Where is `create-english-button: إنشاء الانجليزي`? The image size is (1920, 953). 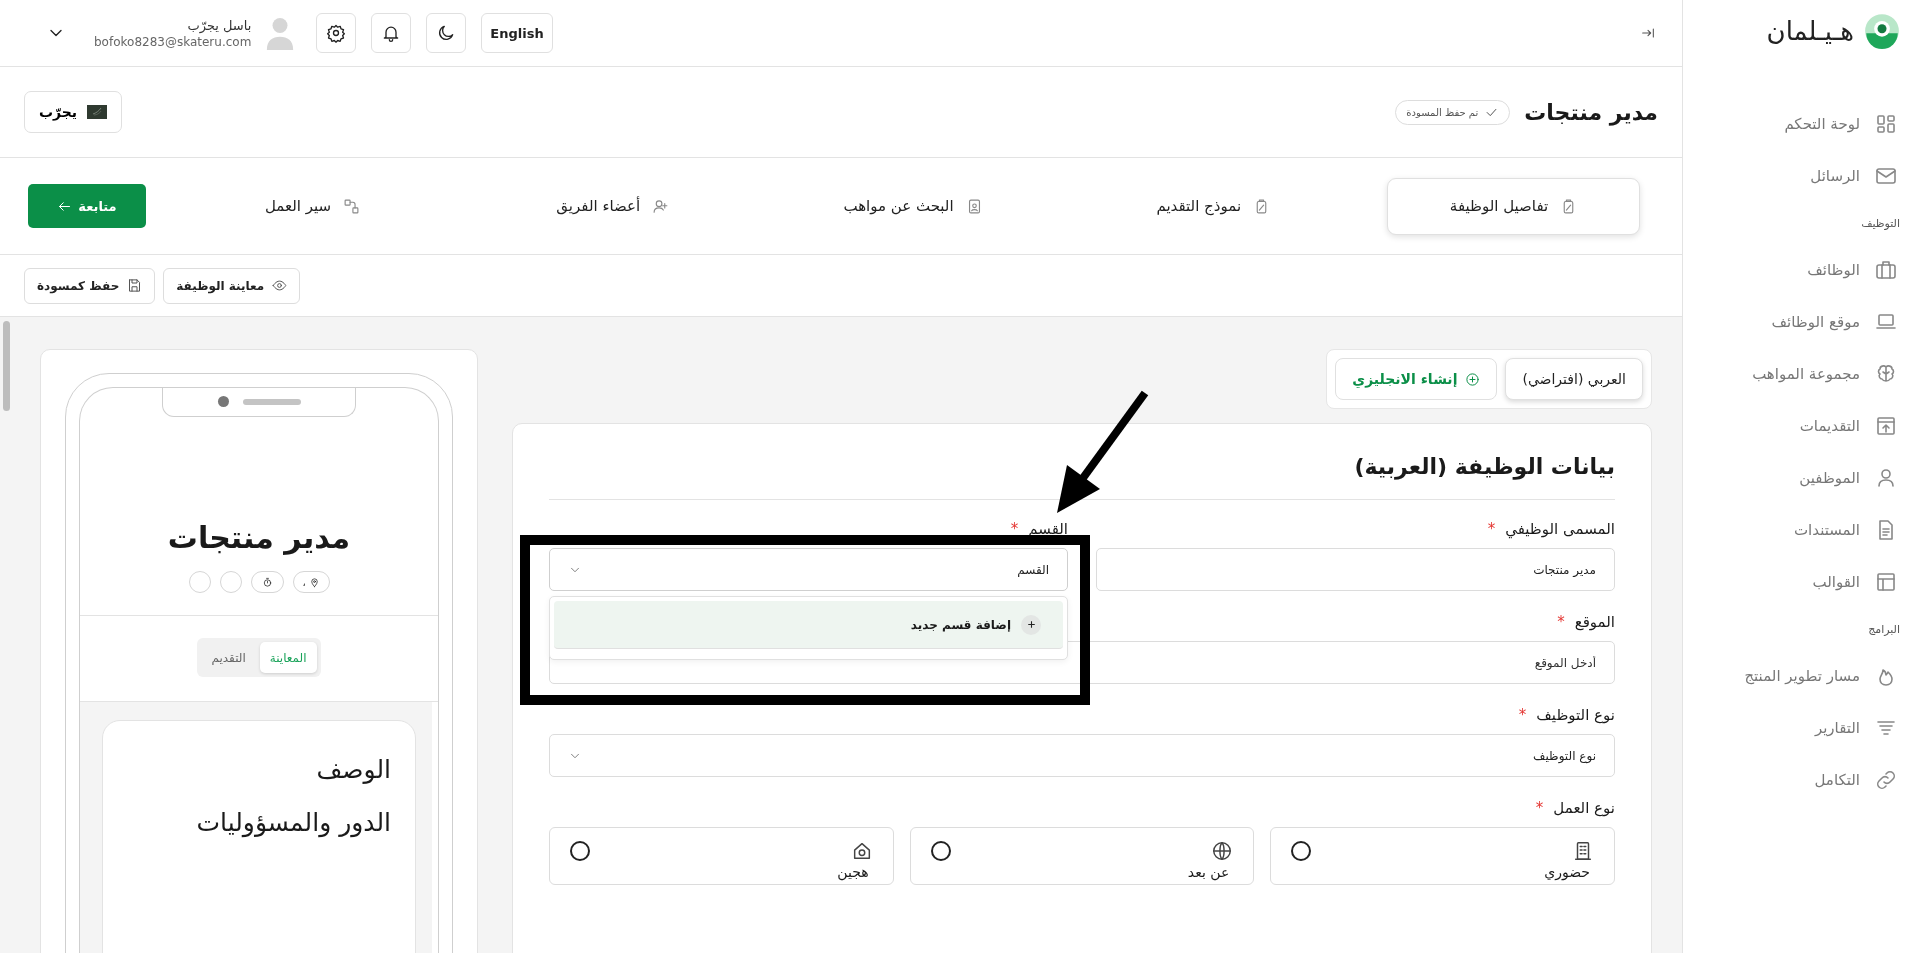 create-english-button: إنشاء الانجليزي is located at coordinates (1416, 379).